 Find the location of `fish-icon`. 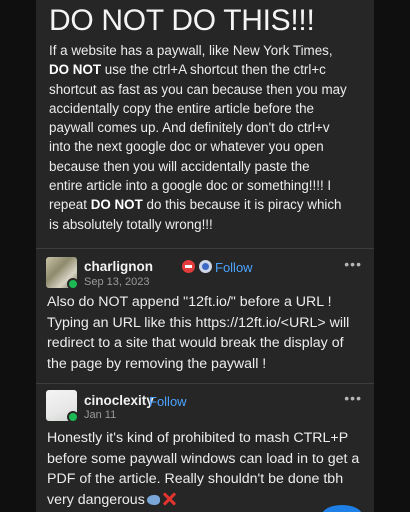

fish-icon is located at coordinates (153, 499).